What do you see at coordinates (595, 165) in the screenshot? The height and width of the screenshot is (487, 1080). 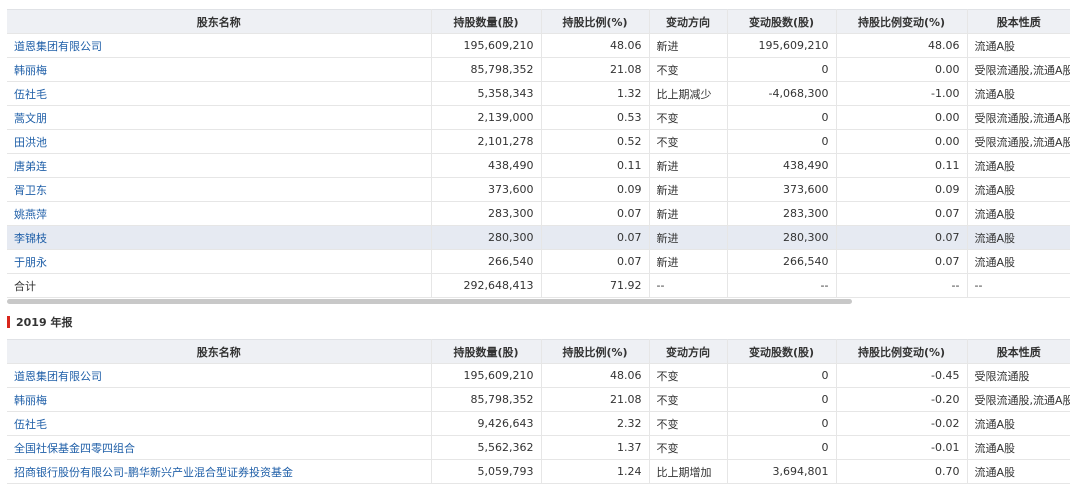 I see `ratio-cell: 0.11` at bounding box center [595, 165].